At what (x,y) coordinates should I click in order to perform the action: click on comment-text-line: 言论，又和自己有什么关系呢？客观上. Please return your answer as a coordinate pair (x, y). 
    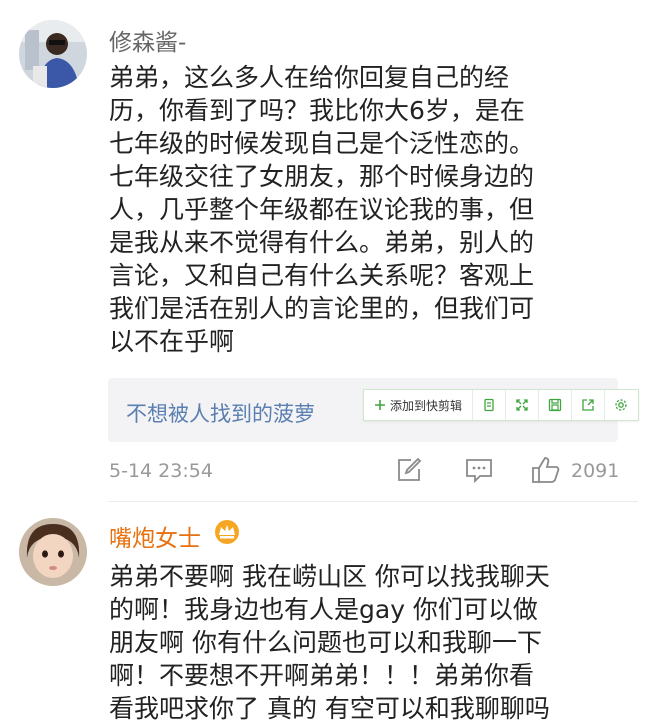
    Looking at the image, I should click on (322, 275).